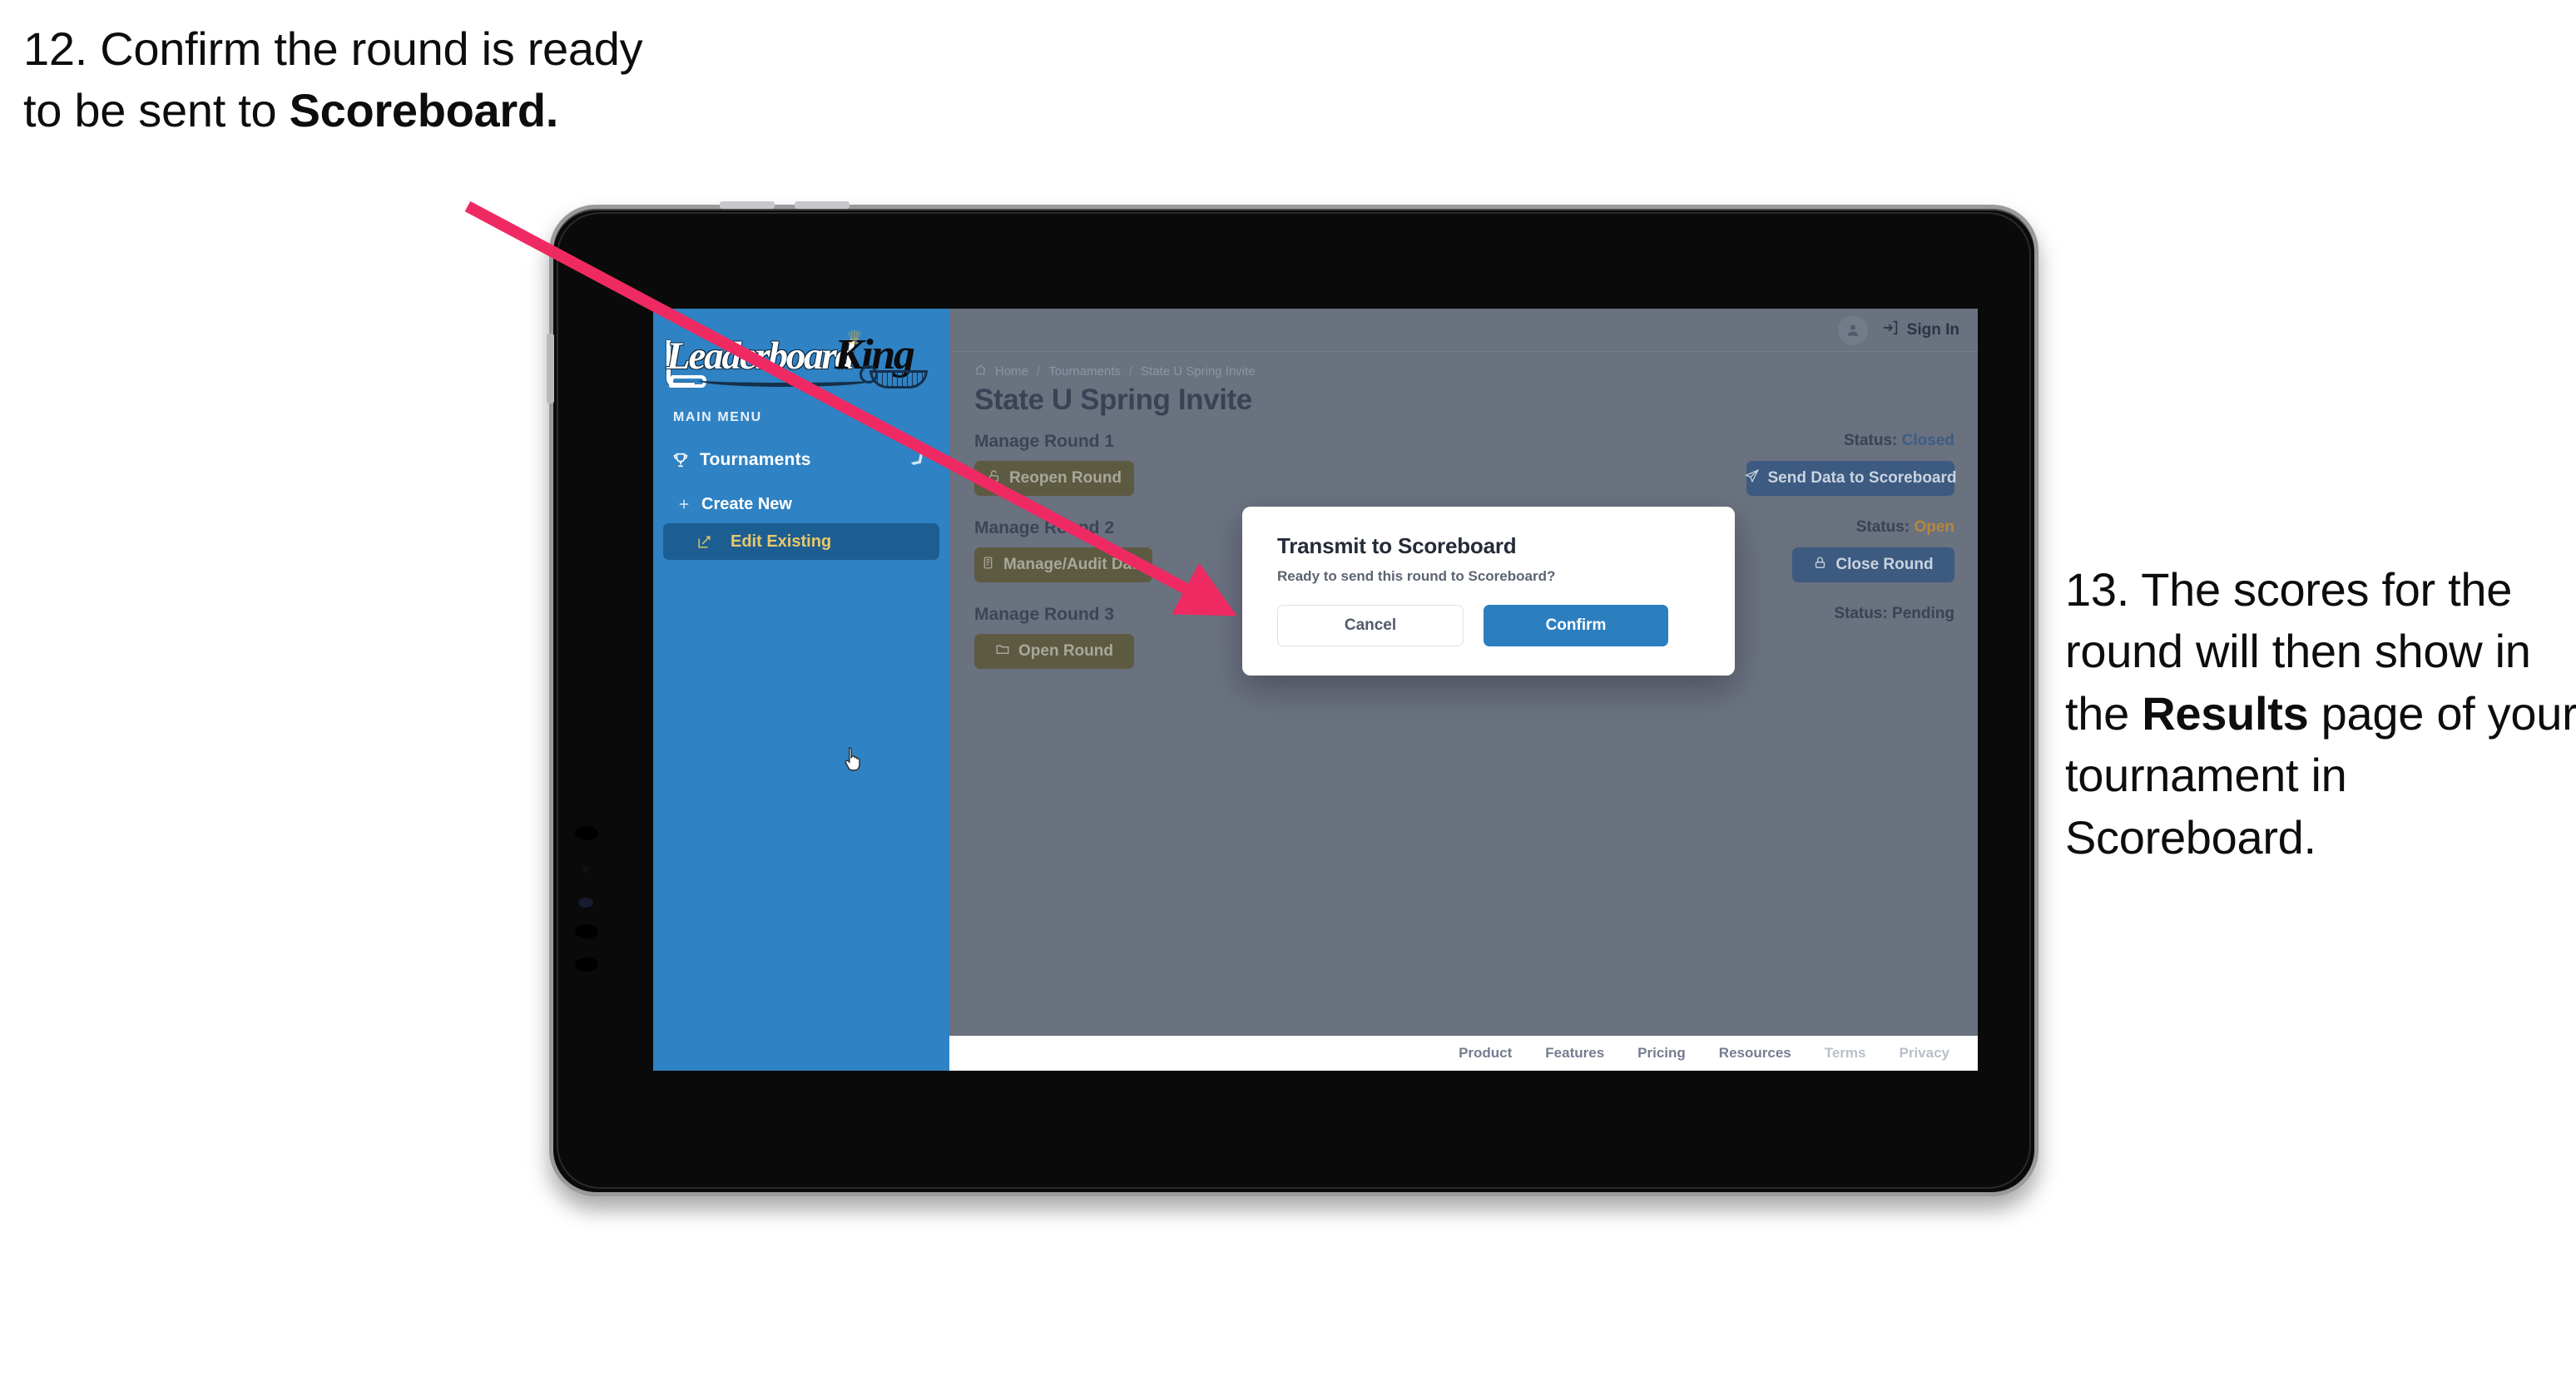 This screenshot has height=1386, width=2576. Describe the element at coordinates (424, 111) in the screenshot. I see `annotation-12-bold: Scoreboard.` at that location.